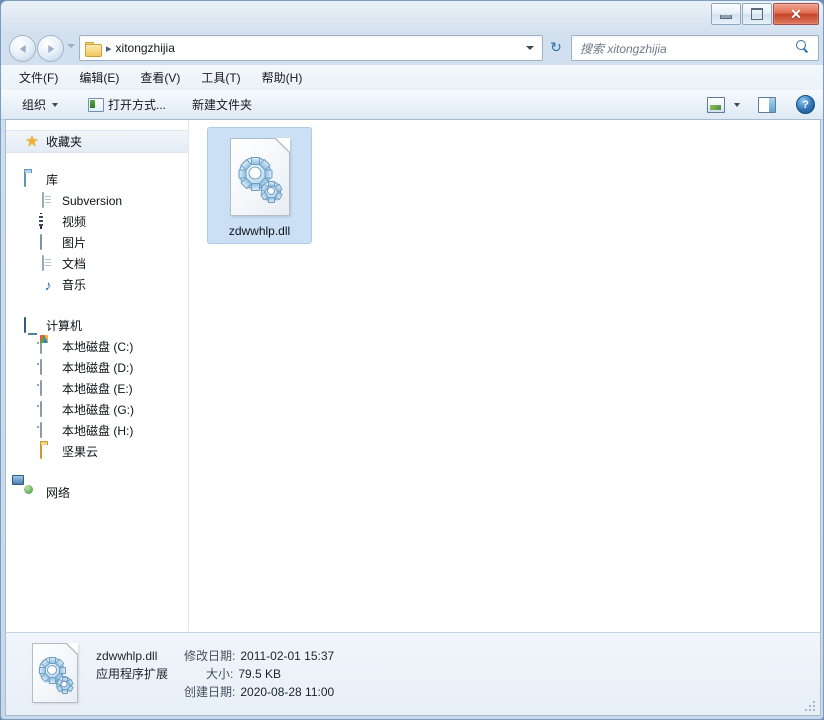  What do you see at coordinates (97, 242) in the screenshot?
I see `sidebar-item-pictures: 图片` at bounding box center [97, 242].